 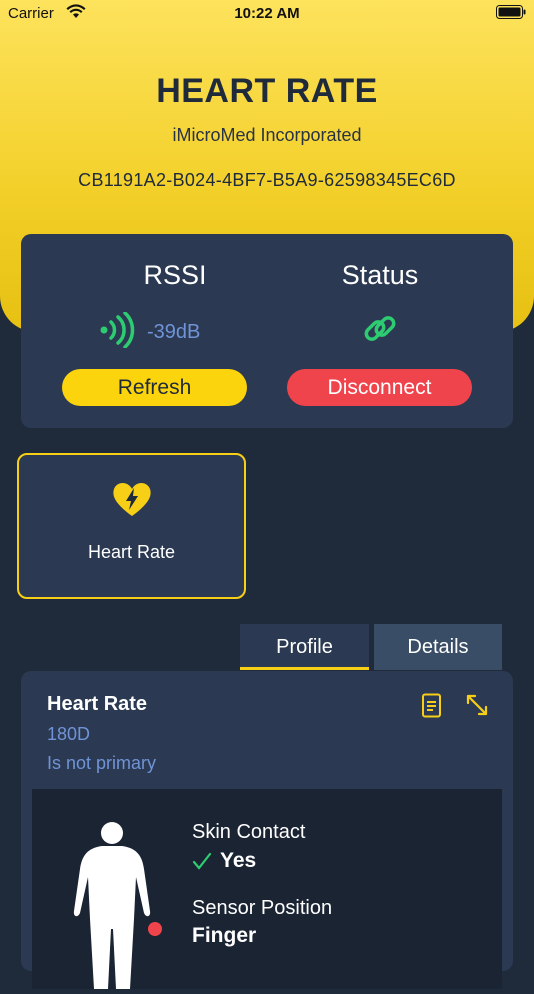 I want to click on battery-icon, so click(x=511, y=12).